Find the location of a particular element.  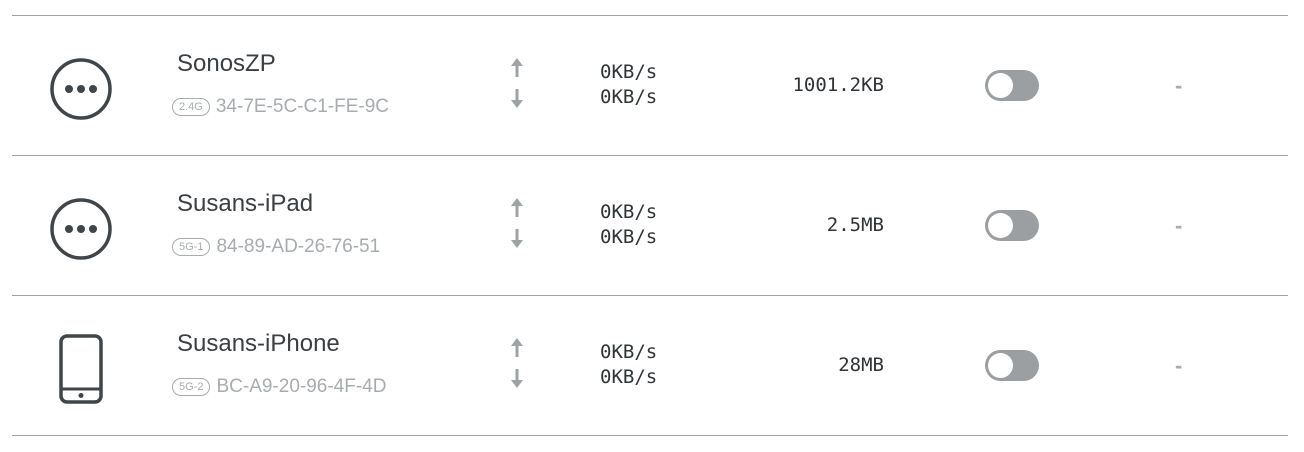

device-name: SonosZP is located at coordinates (226, 63).